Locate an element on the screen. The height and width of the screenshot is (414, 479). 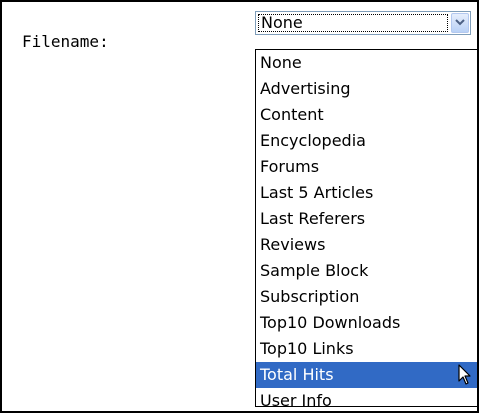
chevron-down-icon is located at coordinates (460, 22).